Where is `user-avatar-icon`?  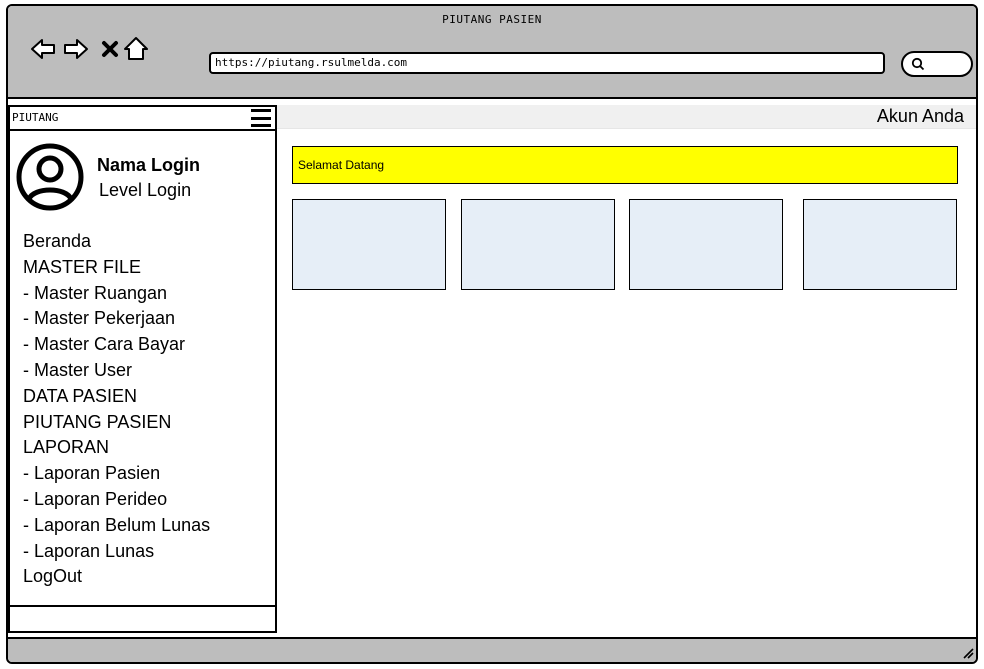 user-avatar-icon is located at coordinates (50, 177).